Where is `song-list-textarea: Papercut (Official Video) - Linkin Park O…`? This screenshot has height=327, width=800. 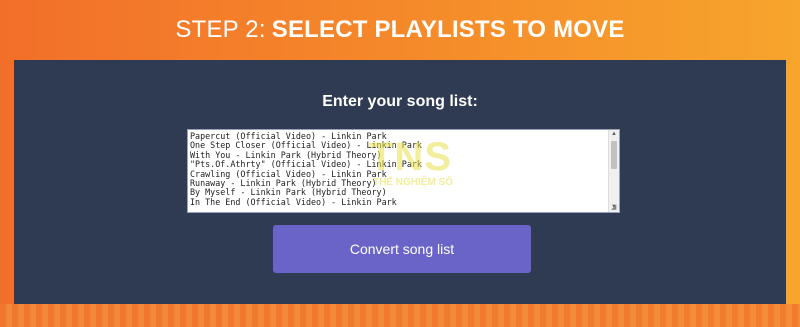 song-list-textarea: Papercut (Official Video) - Linkin Park O… is located at coordinates (403, 171).